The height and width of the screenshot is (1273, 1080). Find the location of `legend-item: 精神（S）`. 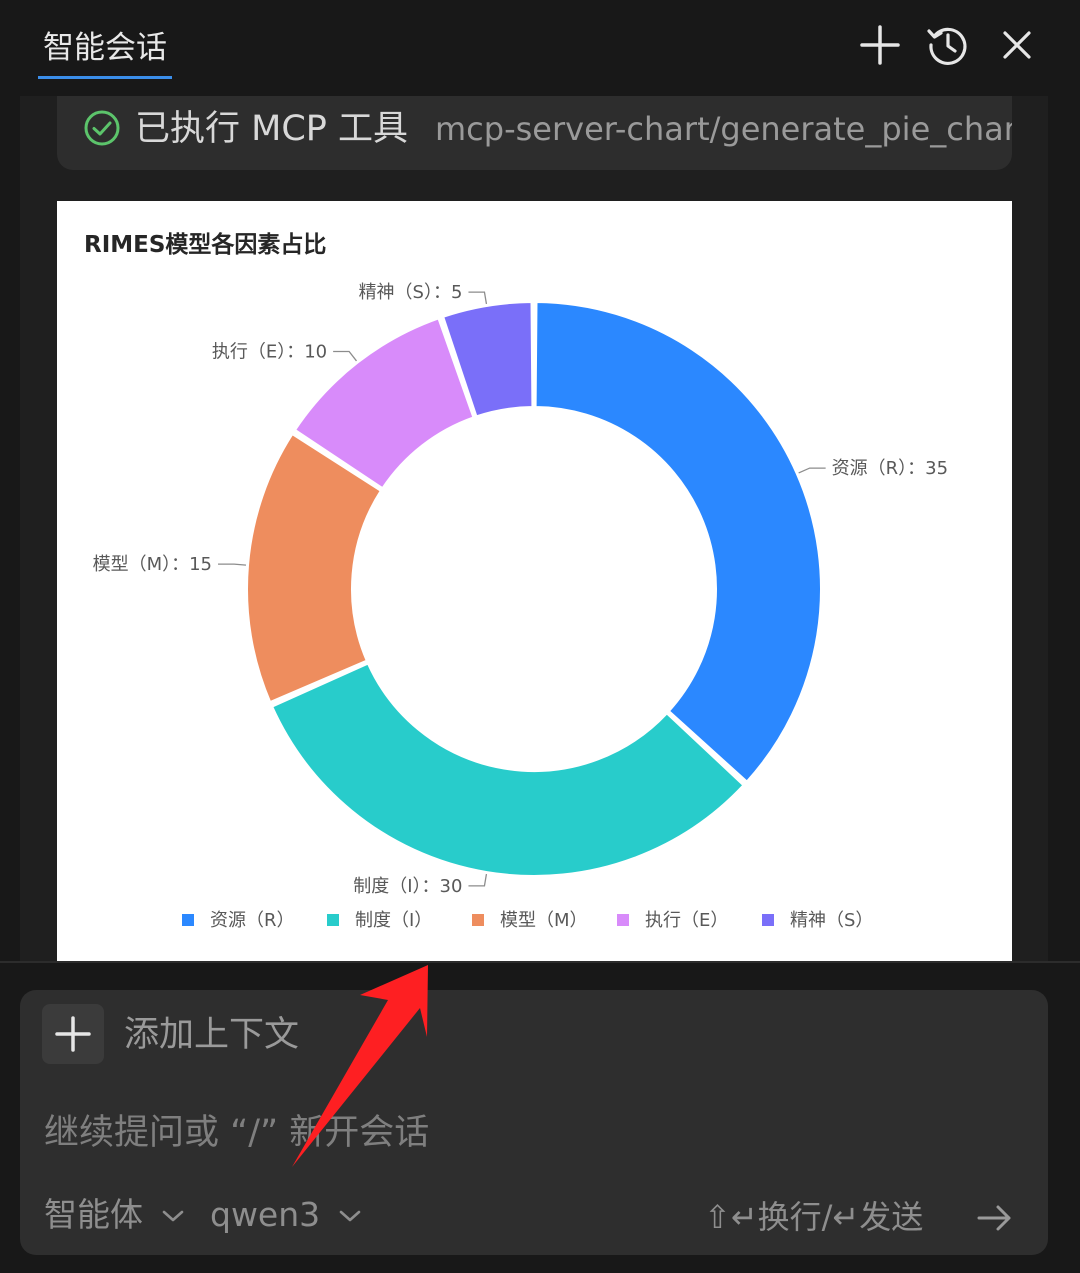

legend-item: 精神（S） is located at coordinates (831, 920).